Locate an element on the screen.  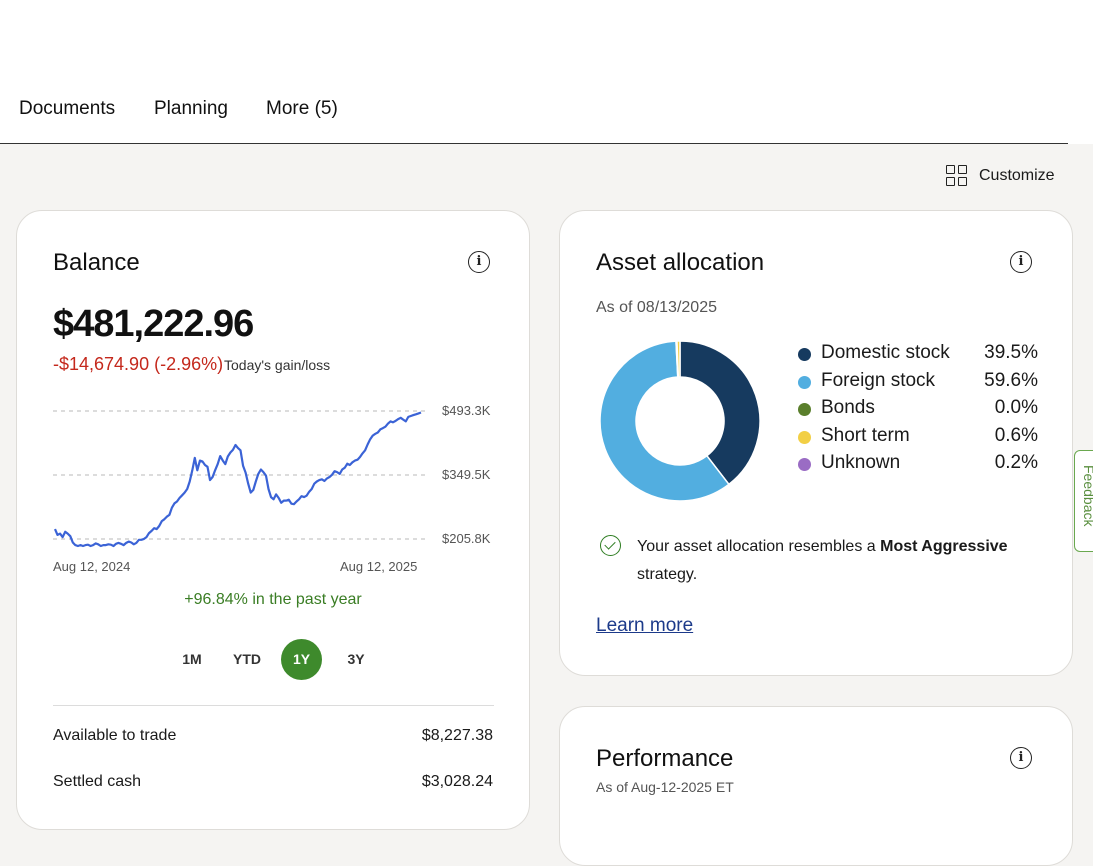
balance-change-label: Today's gain/loss is located at coordinates (277, 365).